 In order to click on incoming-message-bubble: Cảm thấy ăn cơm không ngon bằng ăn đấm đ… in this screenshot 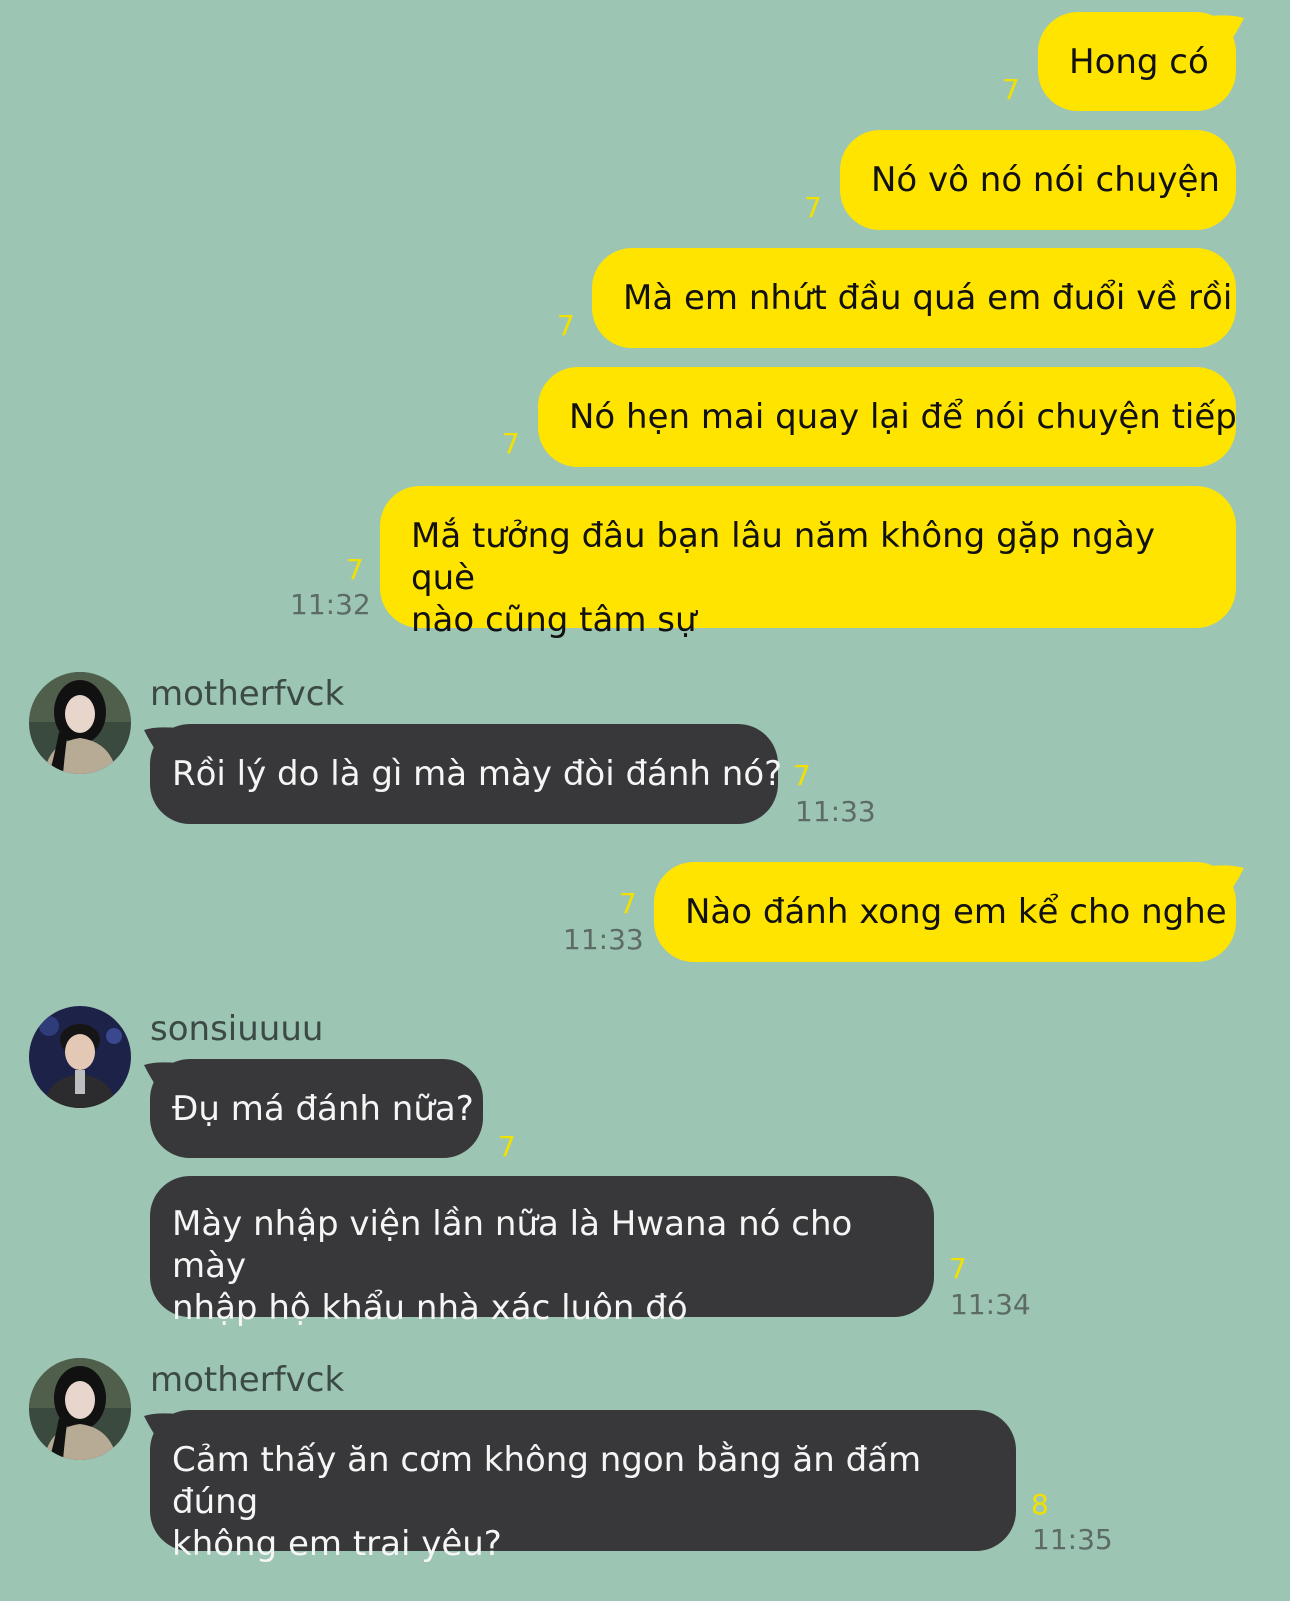, I will do `click(583, 1487)`.